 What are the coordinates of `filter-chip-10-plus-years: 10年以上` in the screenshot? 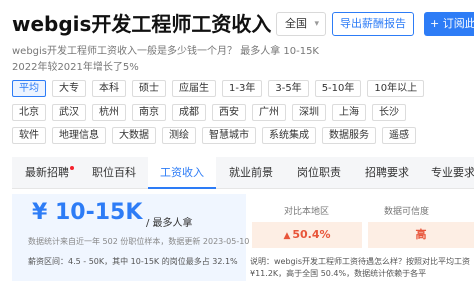 It's located at (396, 88).